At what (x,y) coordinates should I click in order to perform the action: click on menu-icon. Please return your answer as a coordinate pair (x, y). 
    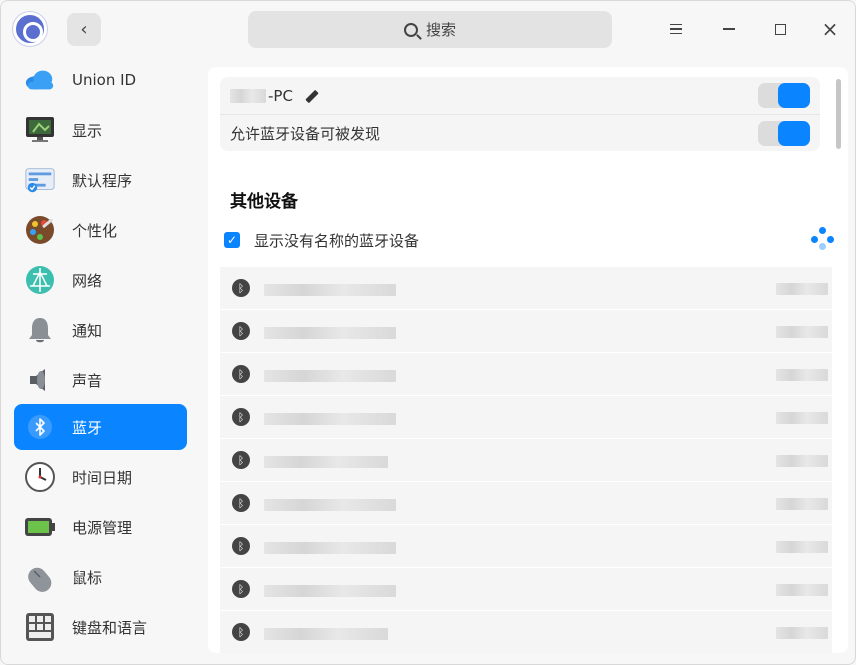
    Looking at the image, I should click on (676, 29).